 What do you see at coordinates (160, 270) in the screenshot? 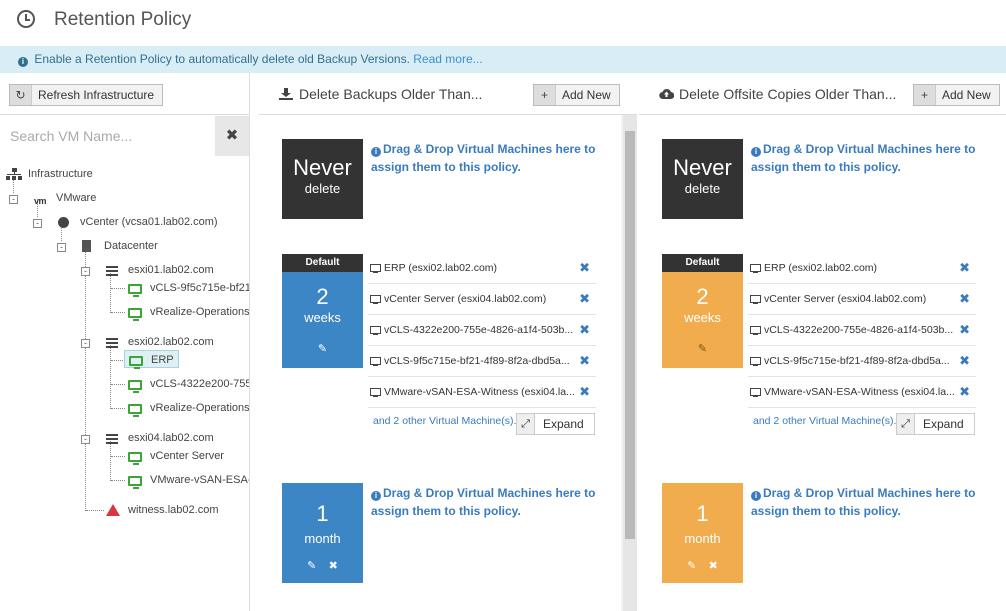
I see `tree-node-host: esxi01.lab02.com` at bounding box center [160, 270].